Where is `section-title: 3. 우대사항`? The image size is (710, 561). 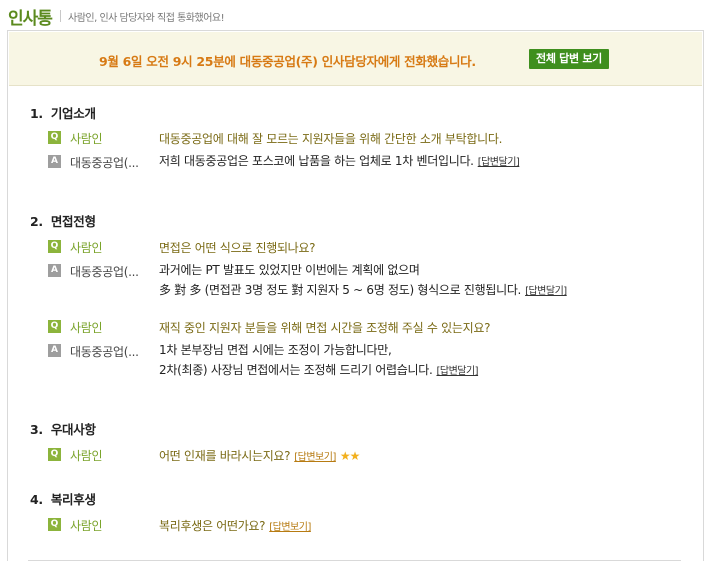 section-title: 3. 우대사항 is located at coordinates (63, 428).